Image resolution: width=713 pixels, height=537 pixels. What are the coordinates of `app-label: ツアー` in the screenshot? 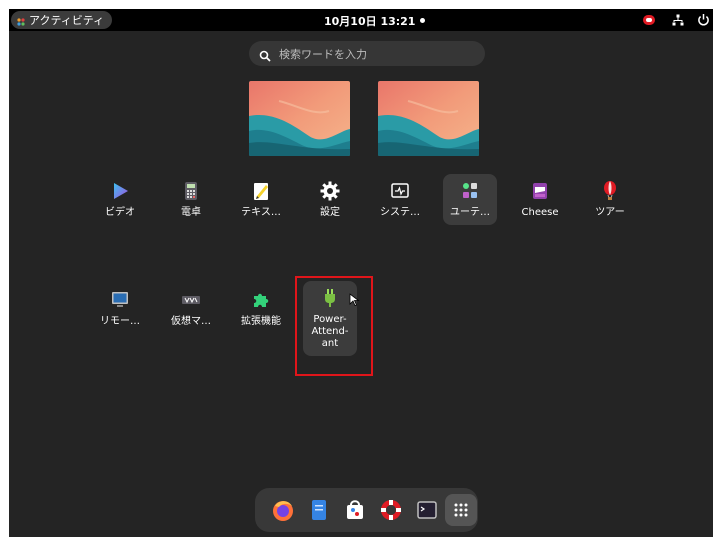 It's located at (610, 212).